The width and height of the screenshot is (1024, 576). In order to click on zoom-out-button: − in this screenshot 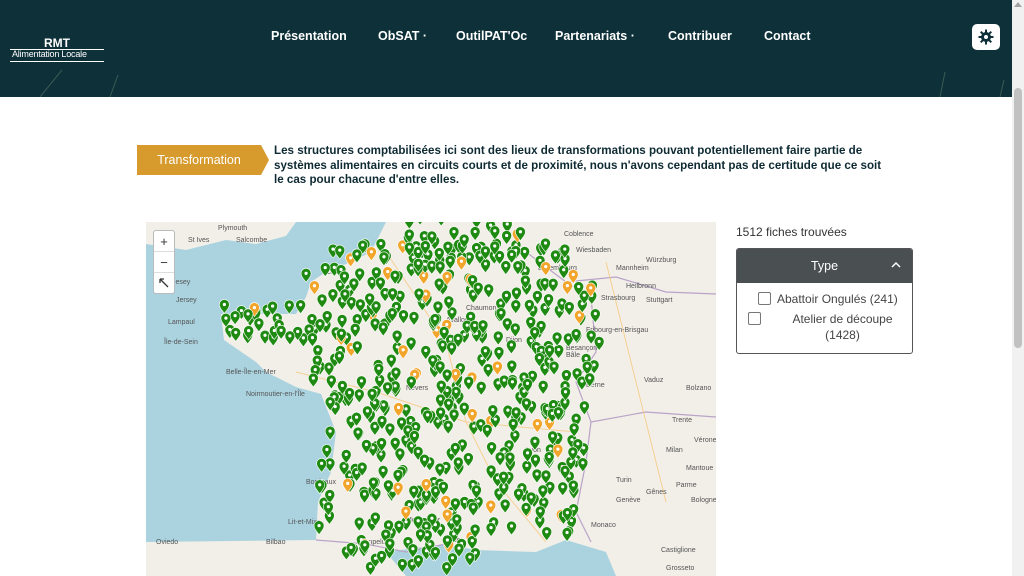, I will do `click(164, 262)`.